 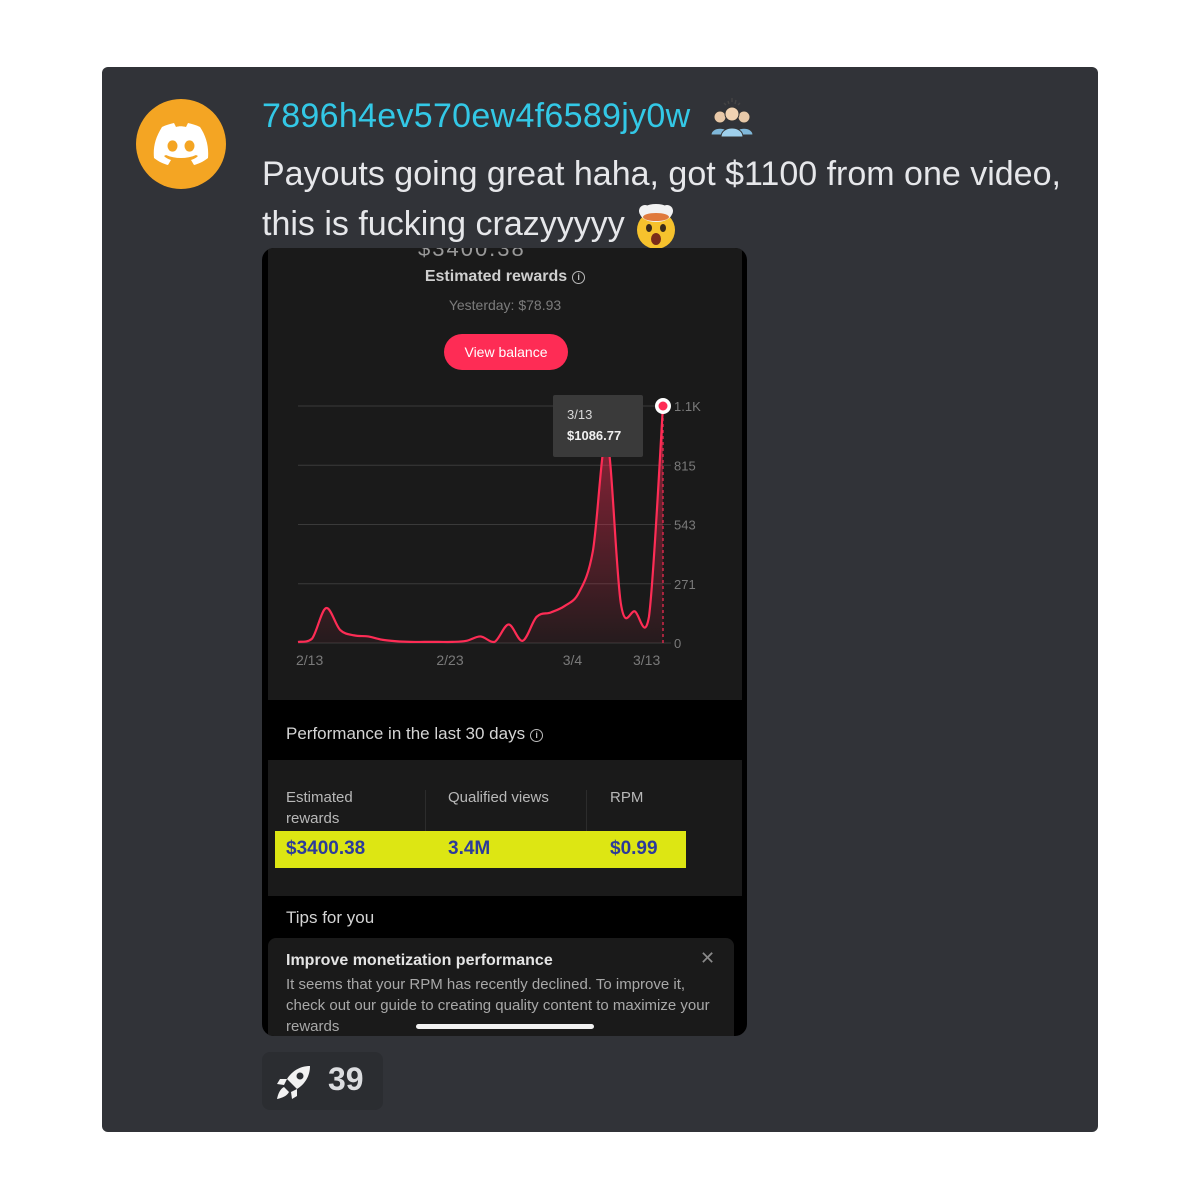 I want to click on exploding-head-emoji-icon, so click(x=655, y=227).